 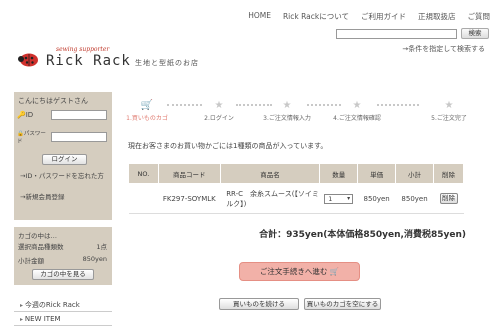 What do you see at coordinates (62, 260) in the screenshot?
I see `mini-cart-subtotal-row: 小計金額 850yen` at bounding box center [62, 260].